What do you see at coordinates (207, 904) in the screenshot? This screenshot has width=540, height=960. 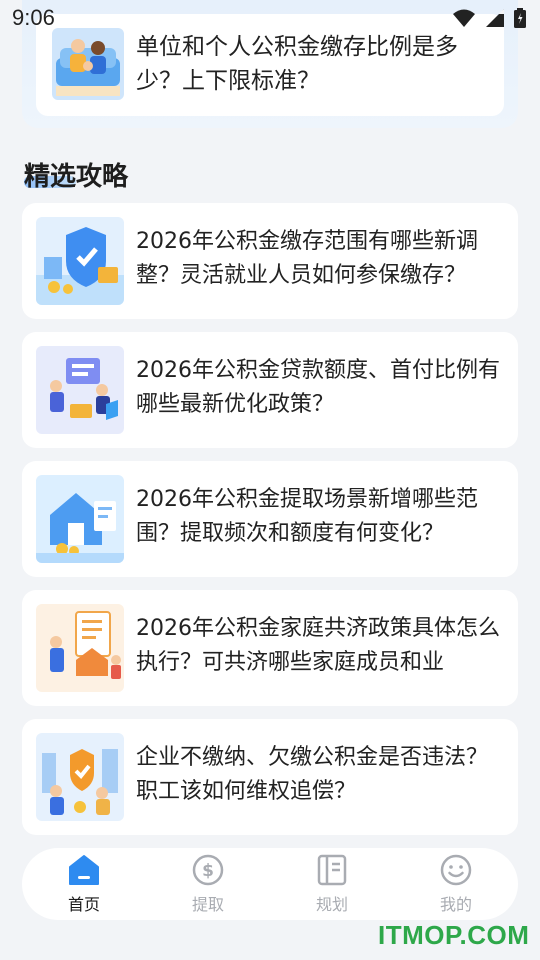 I see `nav-label-withdraw: 提取` at bounding box center [207, 904].